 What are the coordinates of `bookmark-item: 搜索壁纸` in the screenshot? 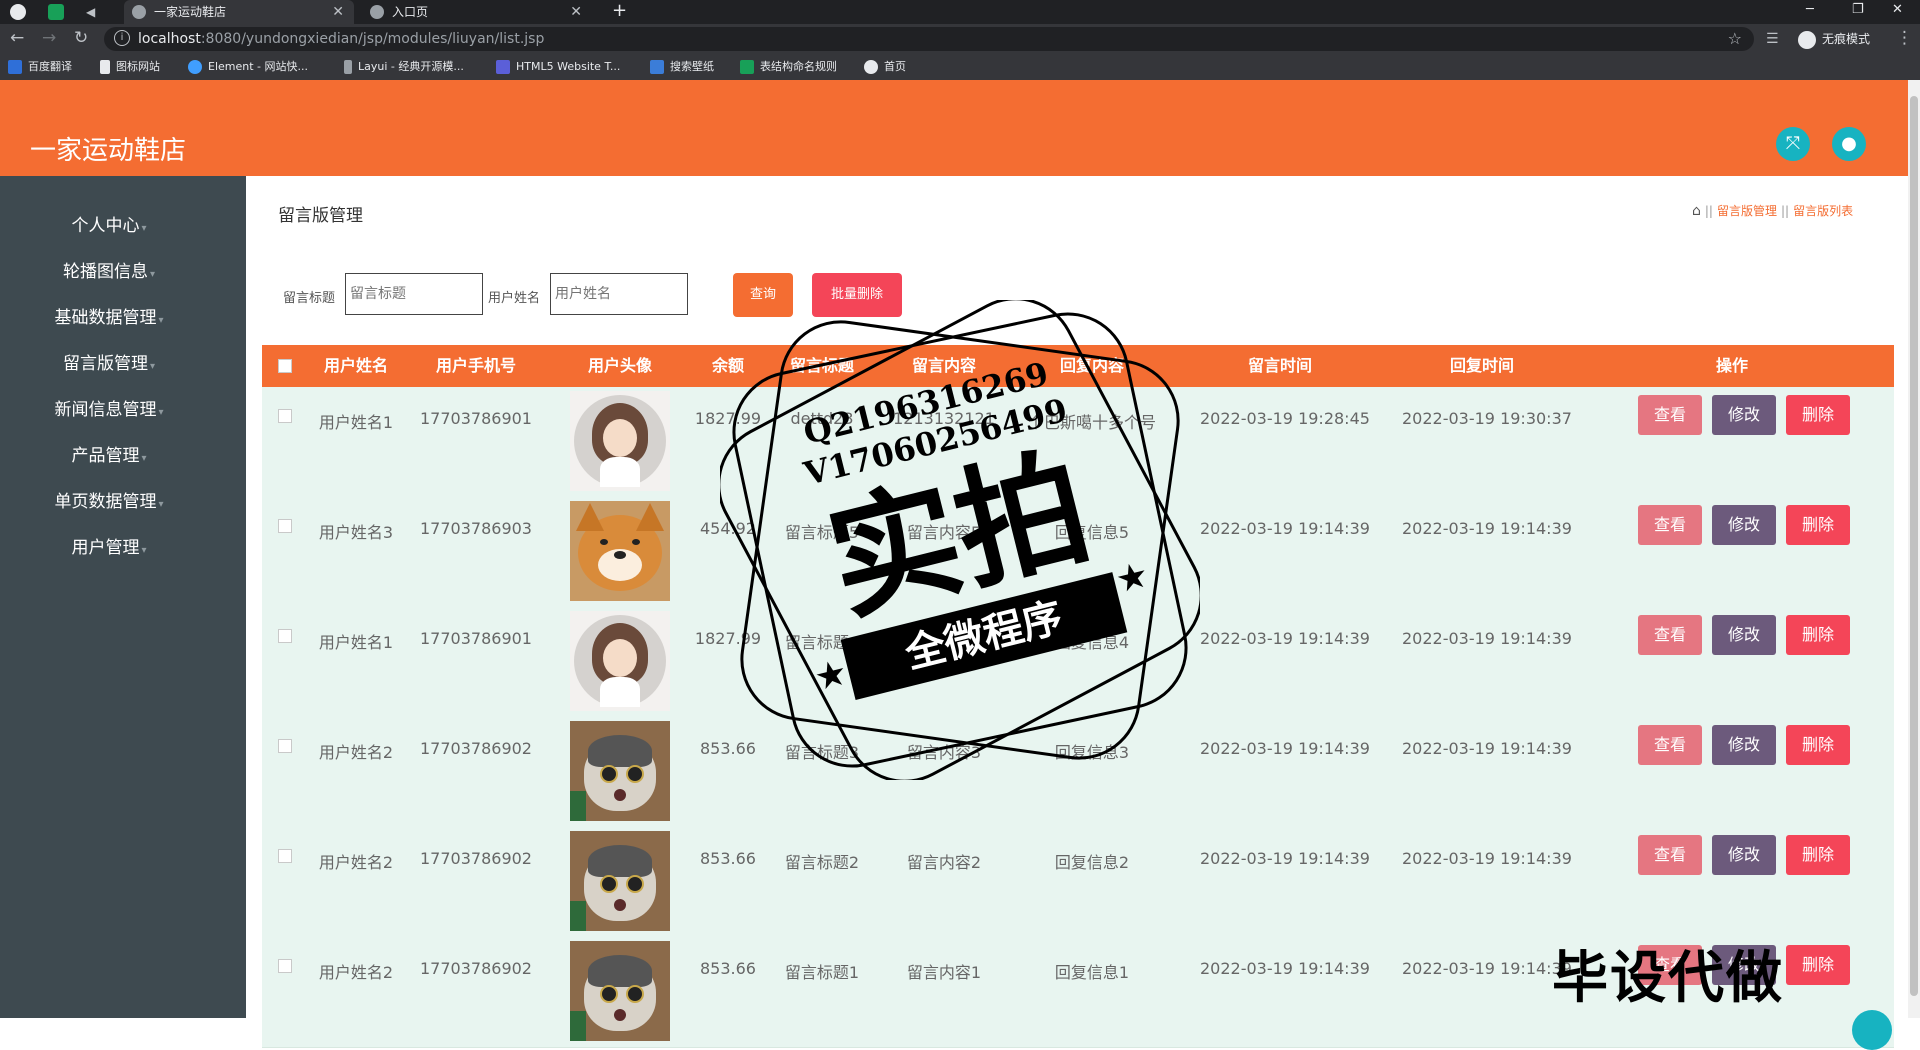 It's located at (682, 67).